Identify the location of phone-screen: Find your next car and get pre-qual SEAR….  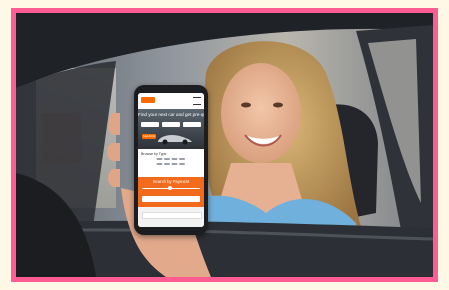
(171, 160).